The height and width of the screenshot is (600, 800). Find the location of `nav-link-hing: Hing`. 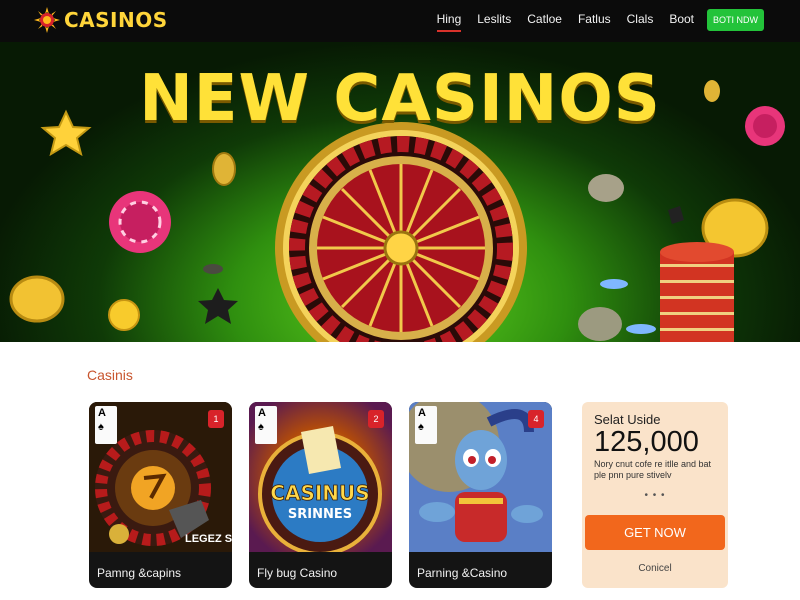

nav-link-hing: Hing is located at coordinates (448, 22).